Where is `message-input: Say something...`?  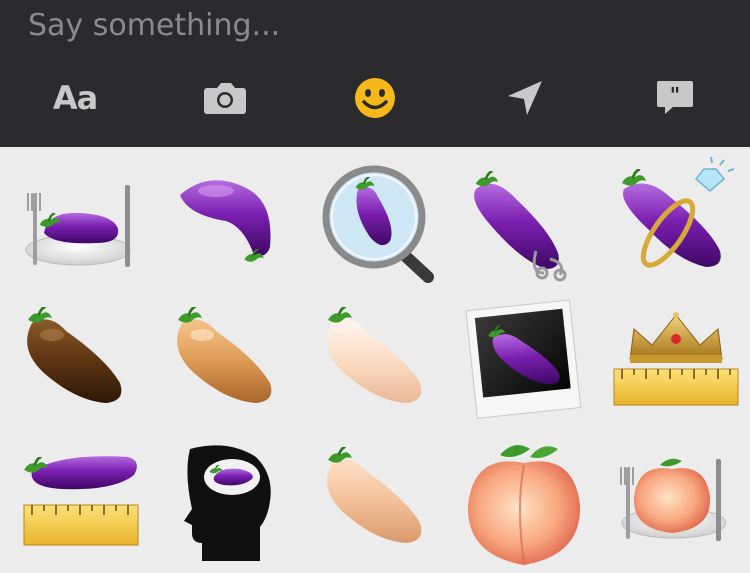 message-input: Say something... is located at coordinates (378, 28).